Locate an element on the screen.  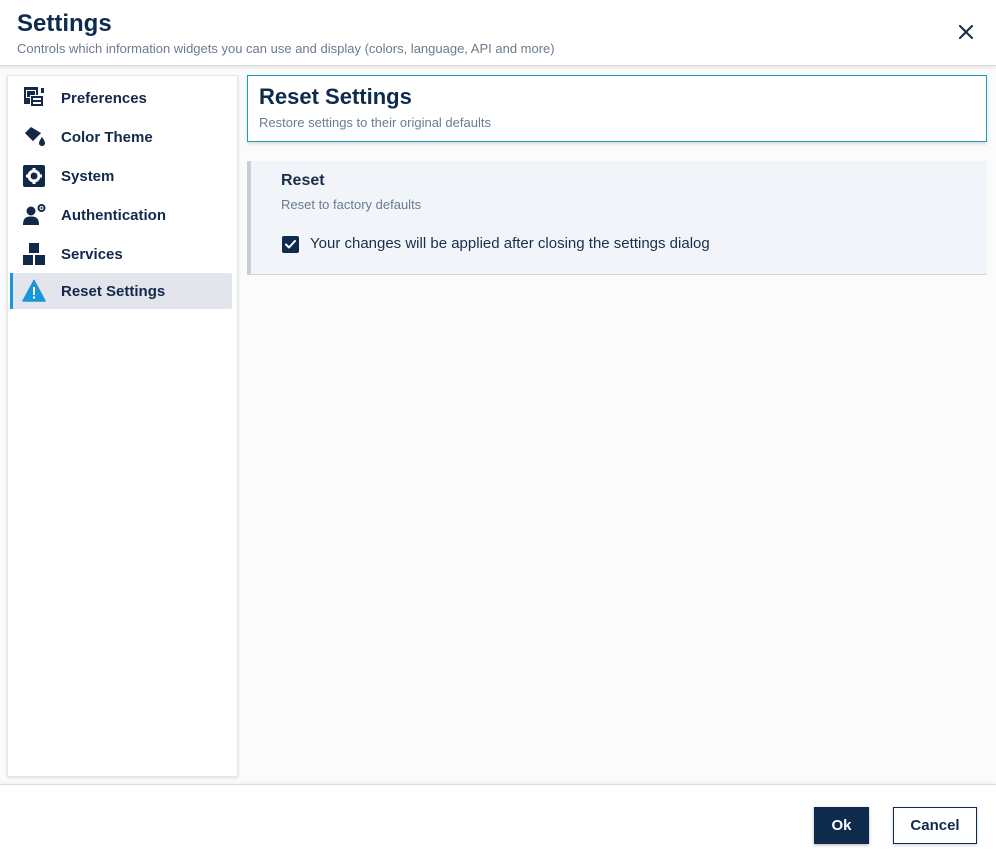
checkmark-icon is located at coordinates (290, 244).